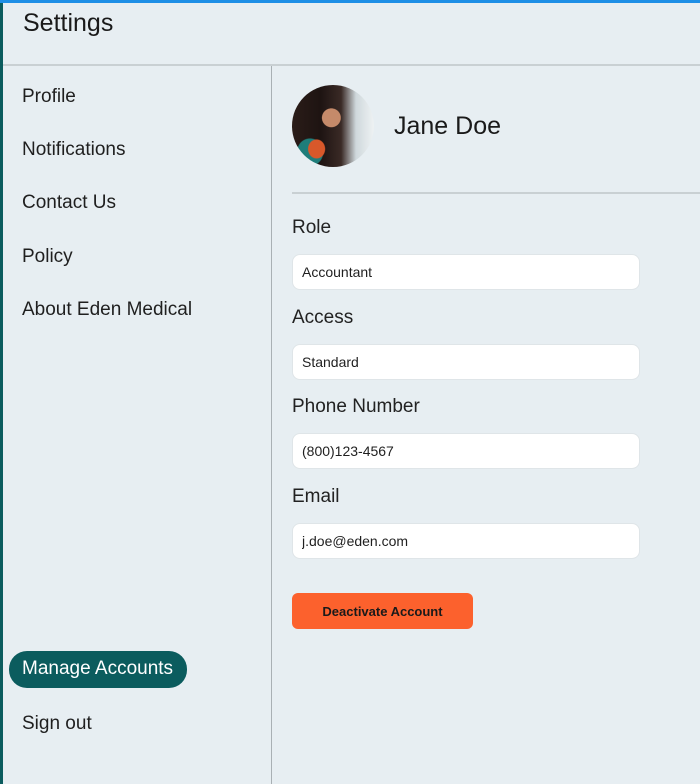 Image resolution: width=700 pixels, height=784 pixels. I want to click on avatar, so click(333, 126).